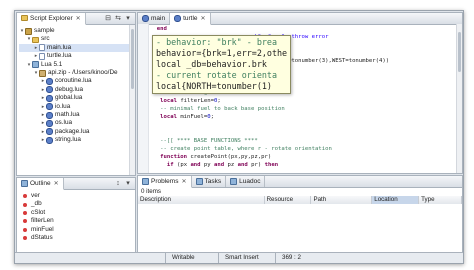 This screenshot has width=474, height=270. Describe the element at coordinates (151, 191) in the screenshot. I see `problems-summary: 0 items` at that location.